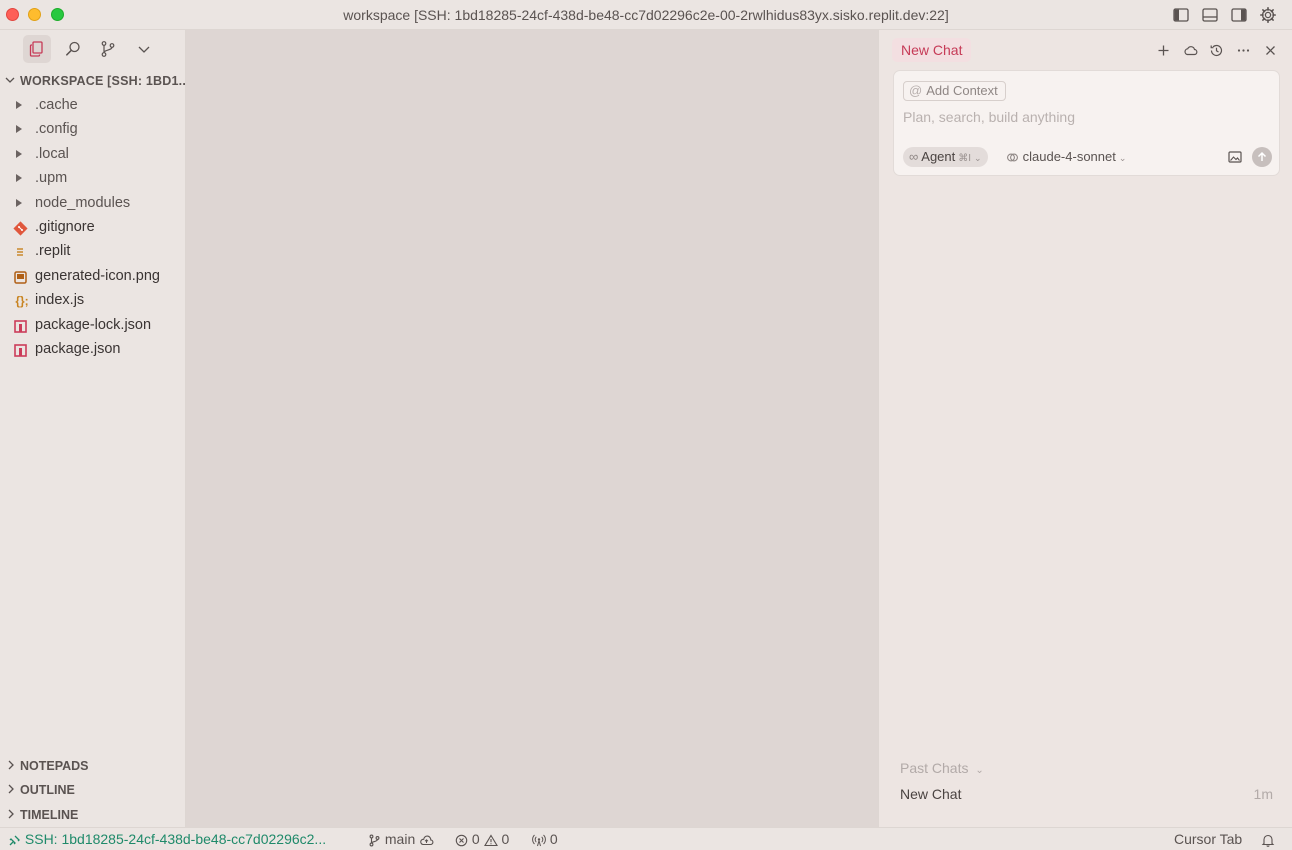  What do you see at coordinates (49, 815) in the screenshot?
I see `section-label: TIMELINE` at bounding box center [49, 815].